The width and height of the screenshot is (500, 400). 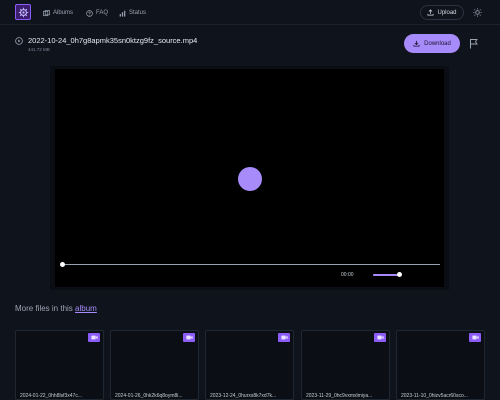 I want to click on volume-fill, so click(x=386, y=275).